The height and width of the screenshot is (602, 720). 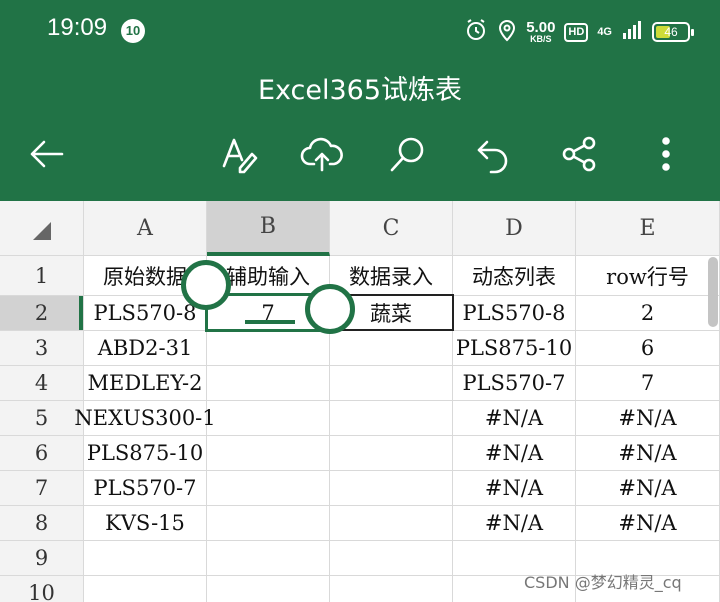 What do you see at coordinates (330, 309) in the screenshot?
I see `selection-handle-bottom-right` at bounding box center [330, 309].